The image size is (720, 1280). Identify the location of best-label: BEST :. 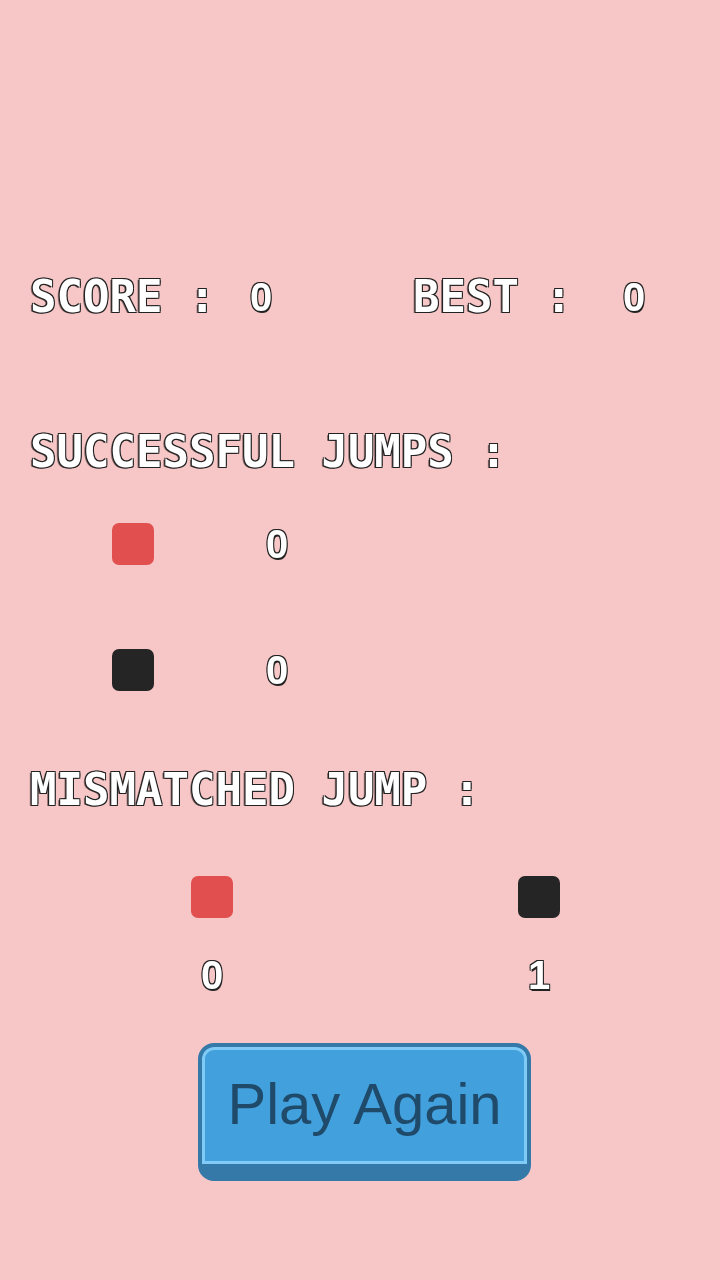
(492, 297).